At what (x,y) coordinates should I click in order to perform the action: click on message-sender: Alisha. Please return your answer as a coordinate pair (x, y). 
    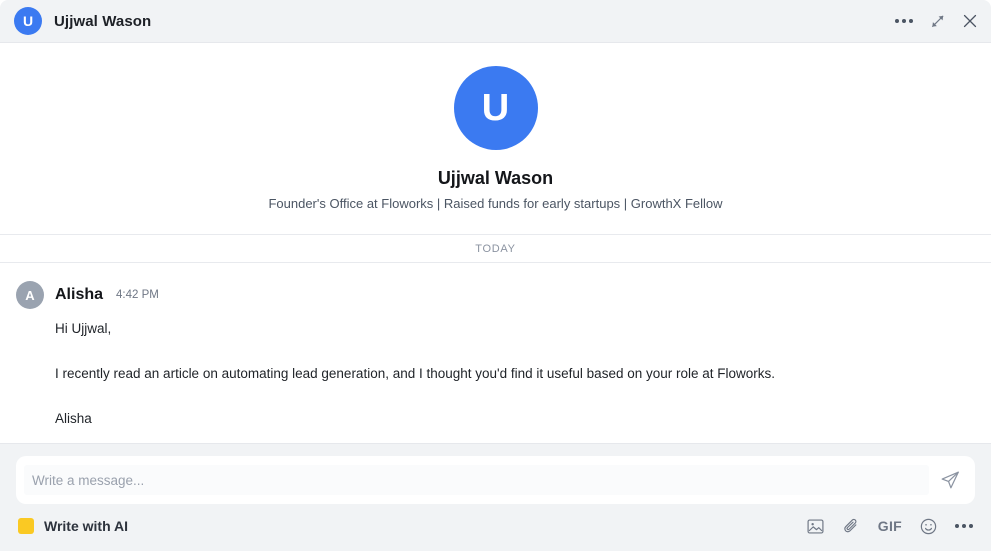
    Looking at the image, I should click on (79, 294).